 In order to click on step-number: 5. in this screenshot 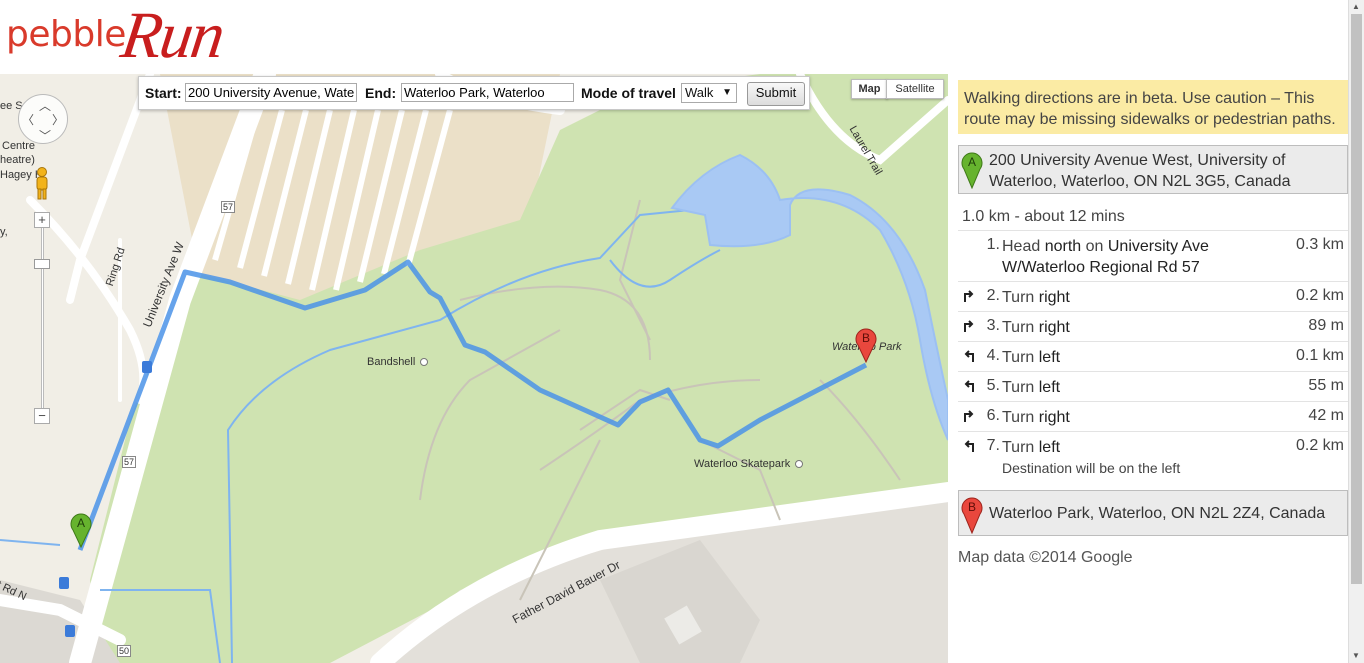, I will do `click(993, 385)`.